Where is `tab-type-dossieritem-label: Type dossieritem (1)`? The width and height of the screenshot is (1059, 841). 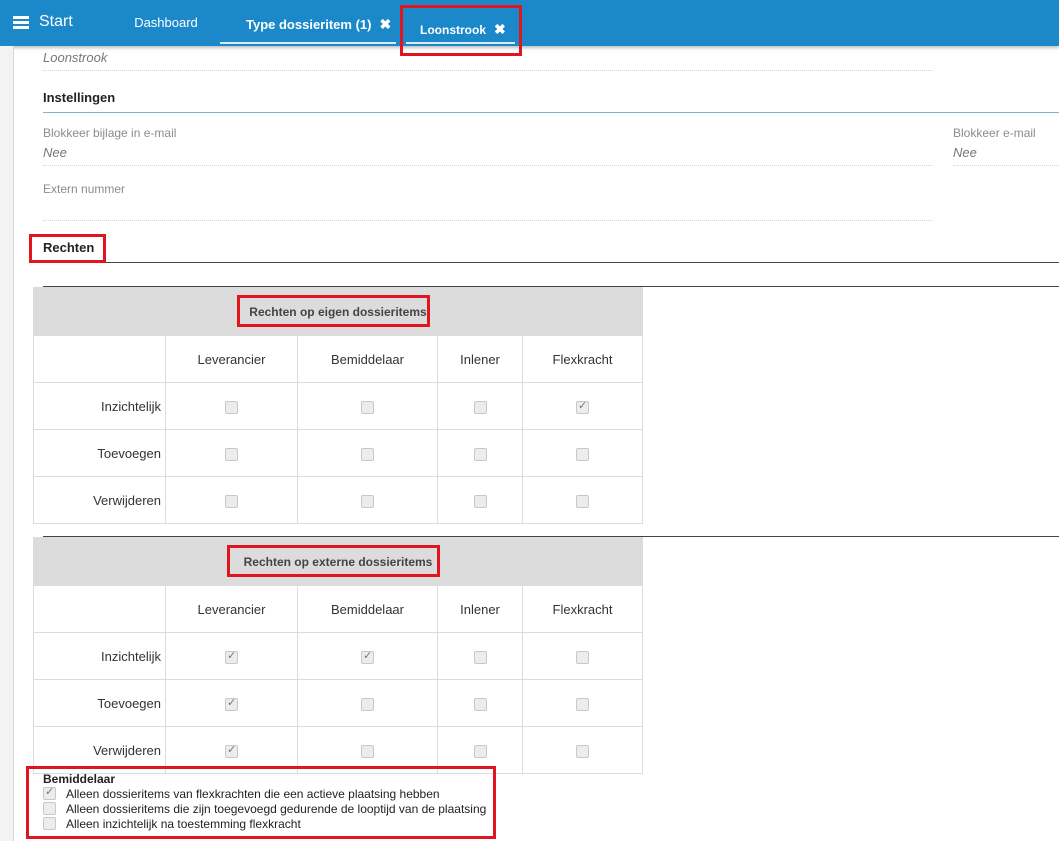 tab-type-dossieritem-label: Type dossieritem (1) is located at coordinates (309, 24).